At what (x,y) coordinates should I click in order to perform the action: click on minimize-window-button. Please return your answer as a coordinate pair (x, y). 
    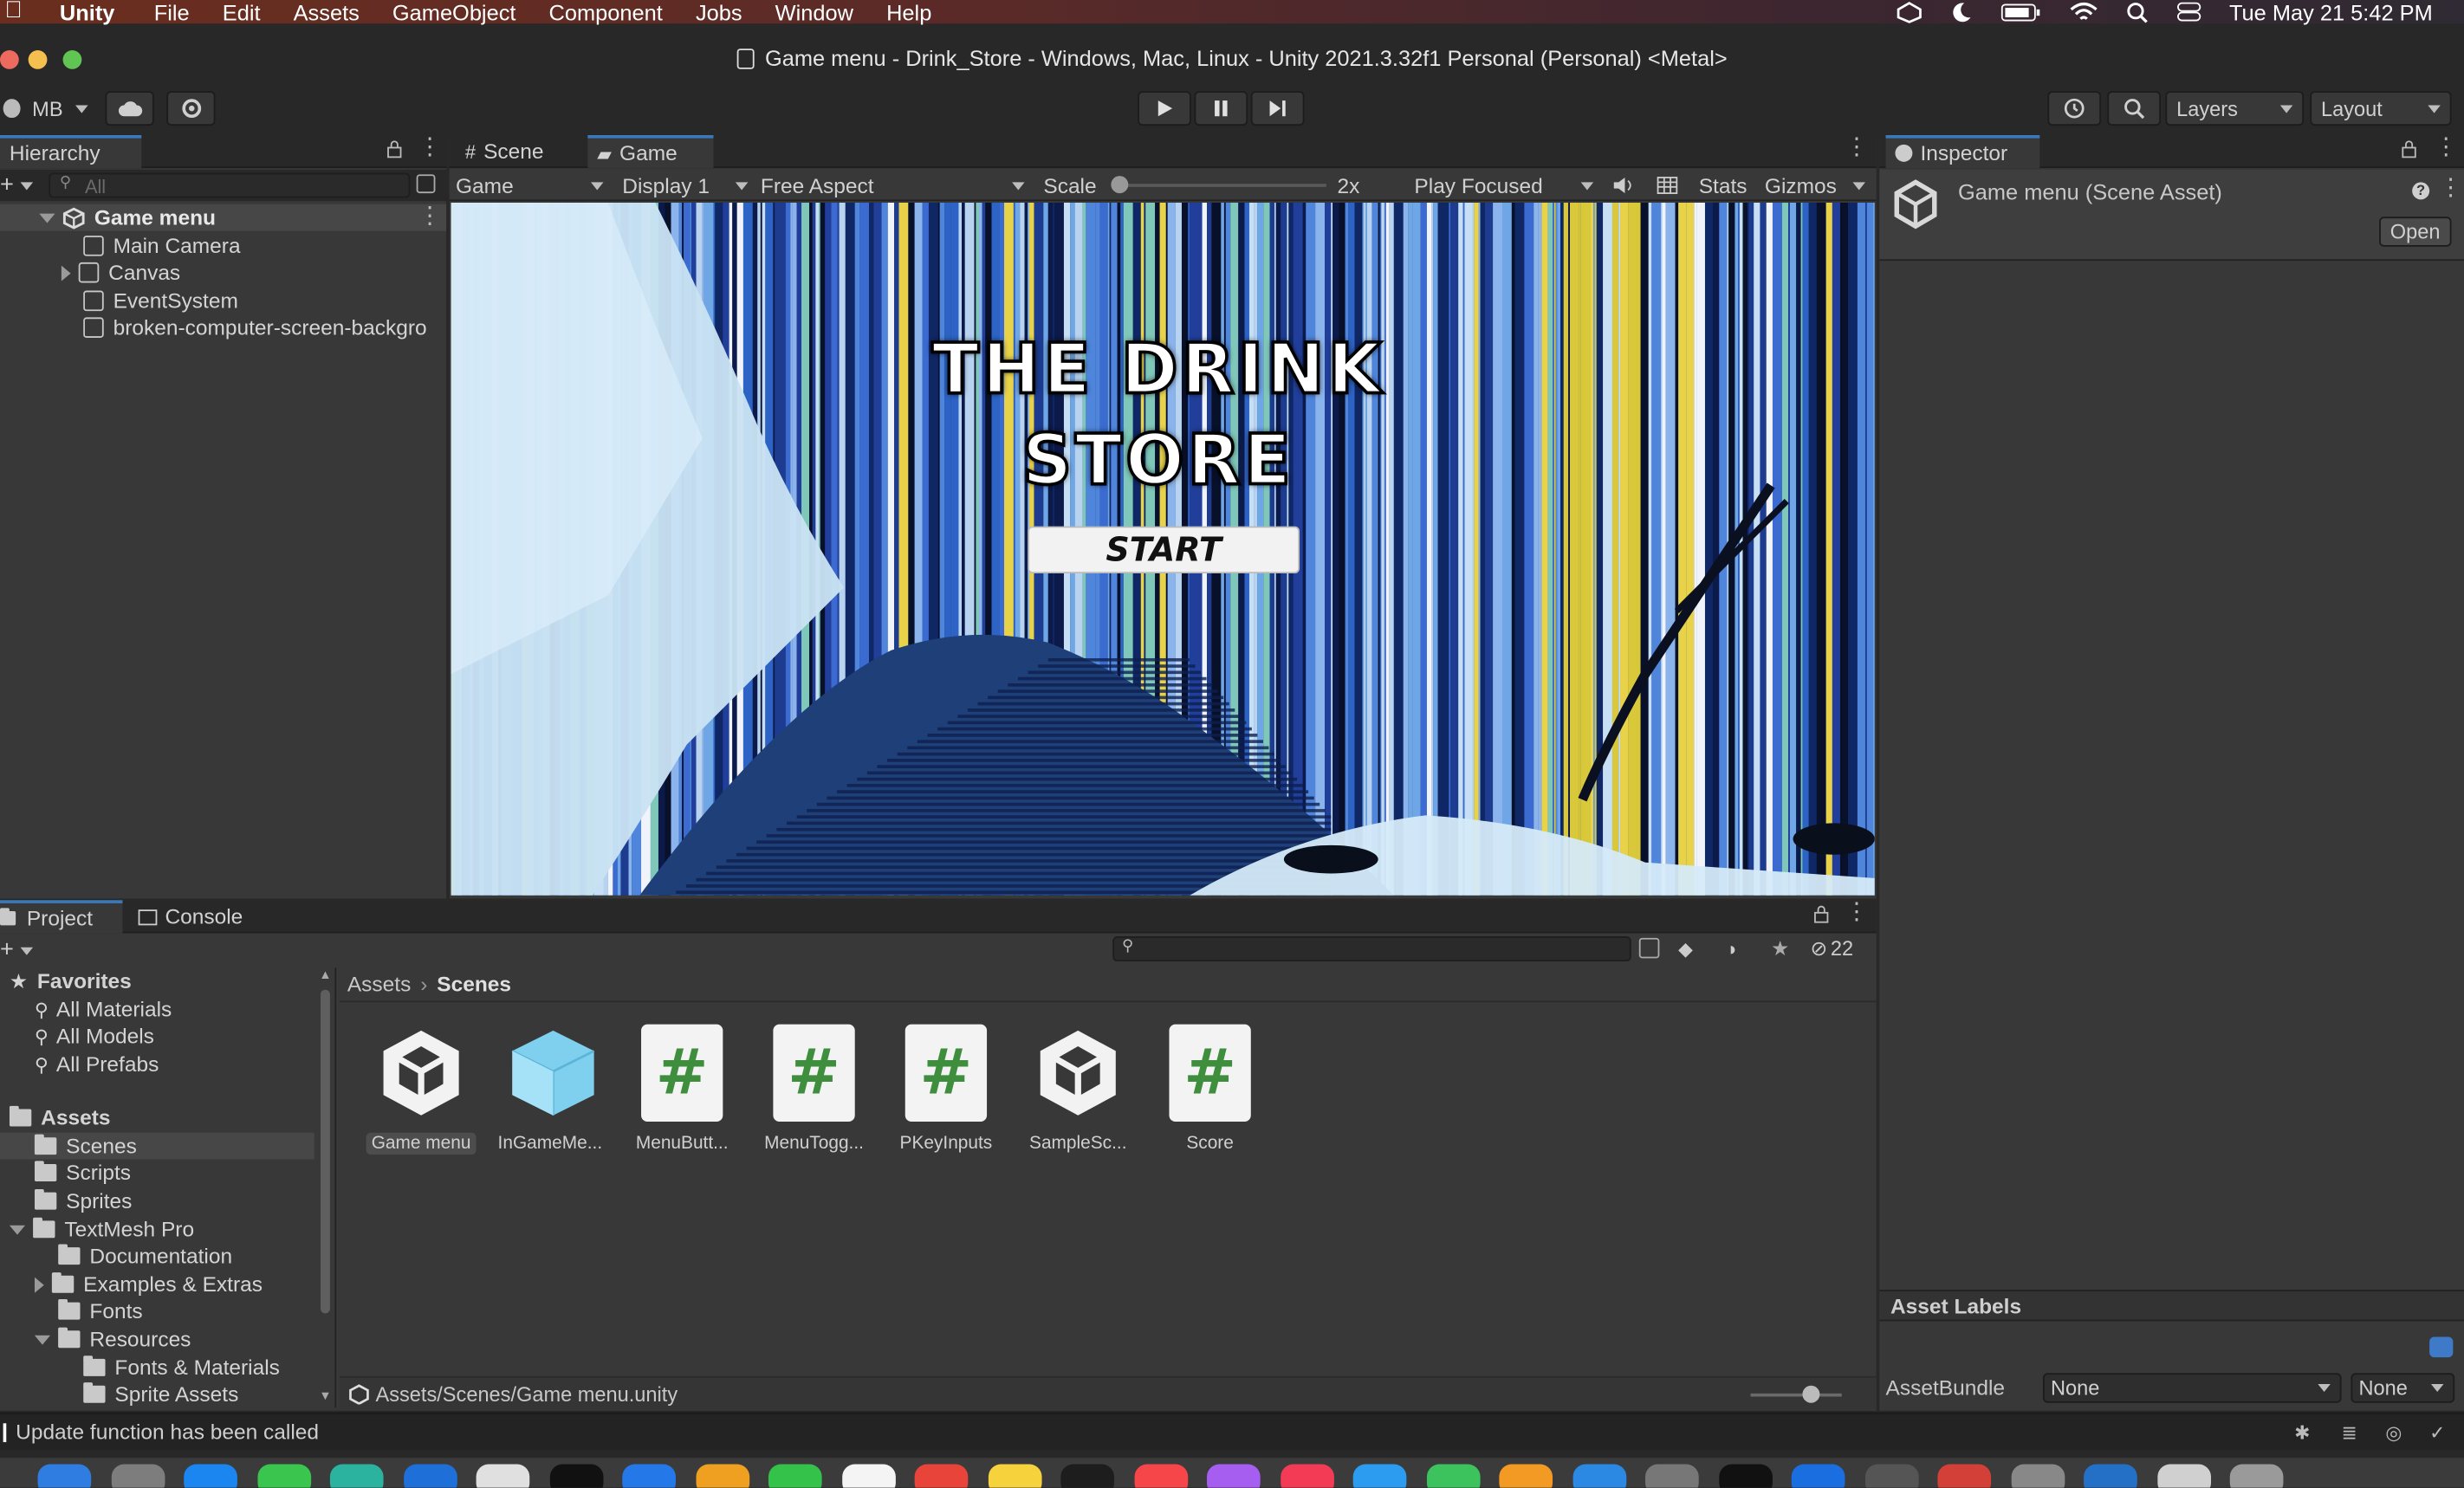
    Looking at the image, I should click on (38, 59).